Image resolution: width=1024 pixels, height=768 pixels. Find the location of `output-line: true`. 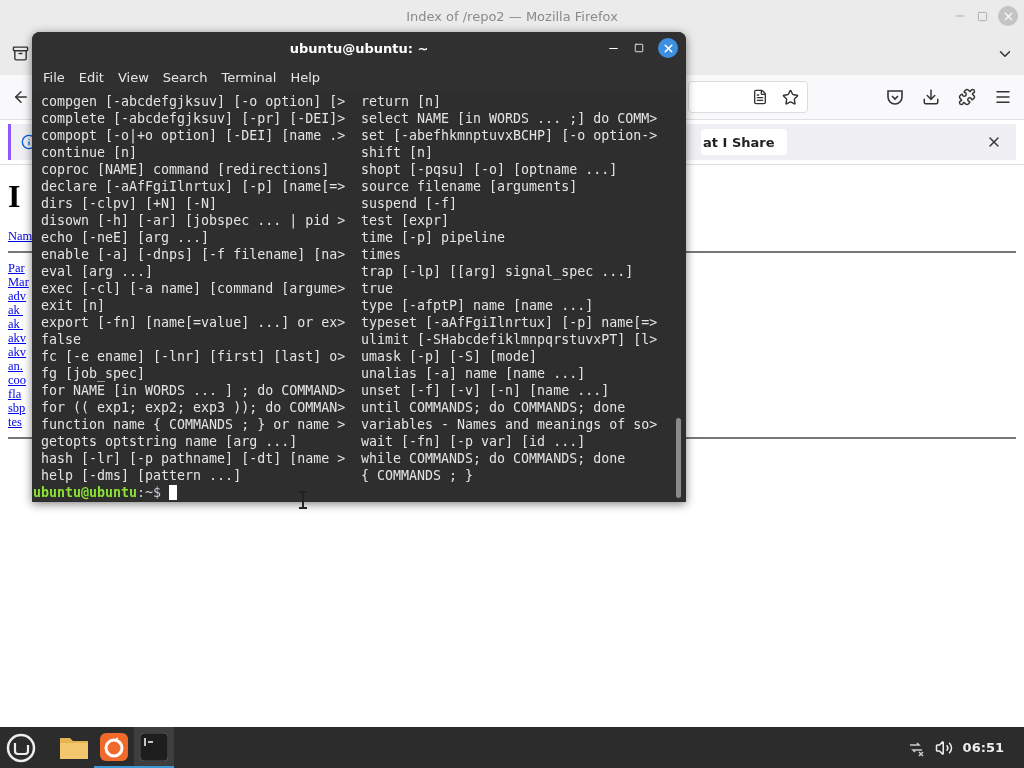

output-line: true is located at coordinates (378, 288).